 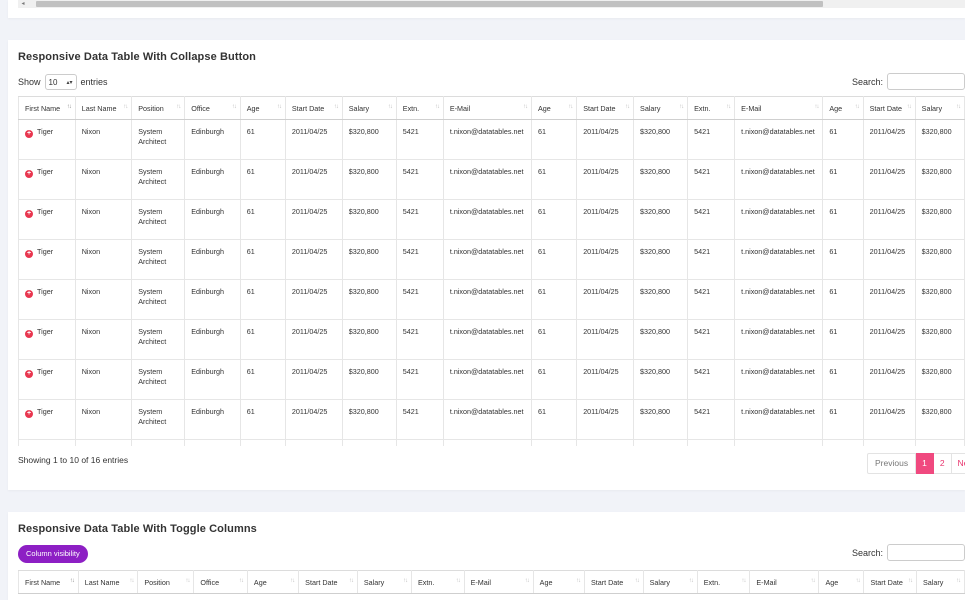 What do you see at coordinates (958, 463) in the screenshot?
I see `pagination-next: Next` at bounding box center [958, 463].